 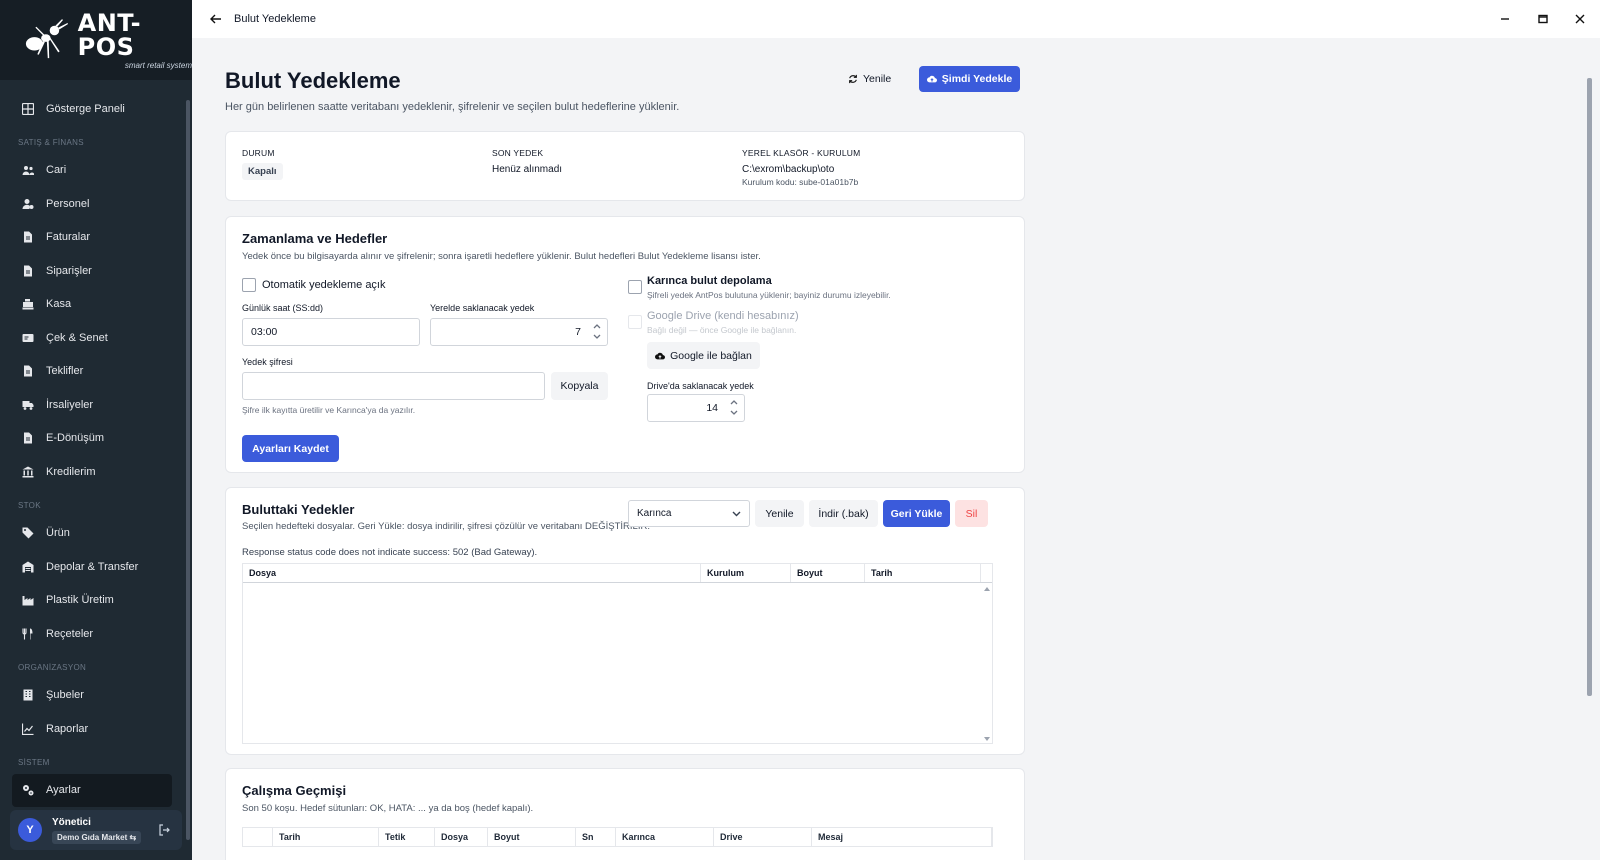 What do you see at coordinates (92, 790) in the screenshot?
I see `sidebar-item-ayarlar: Ayarlar` at bounding box center [92, 790].